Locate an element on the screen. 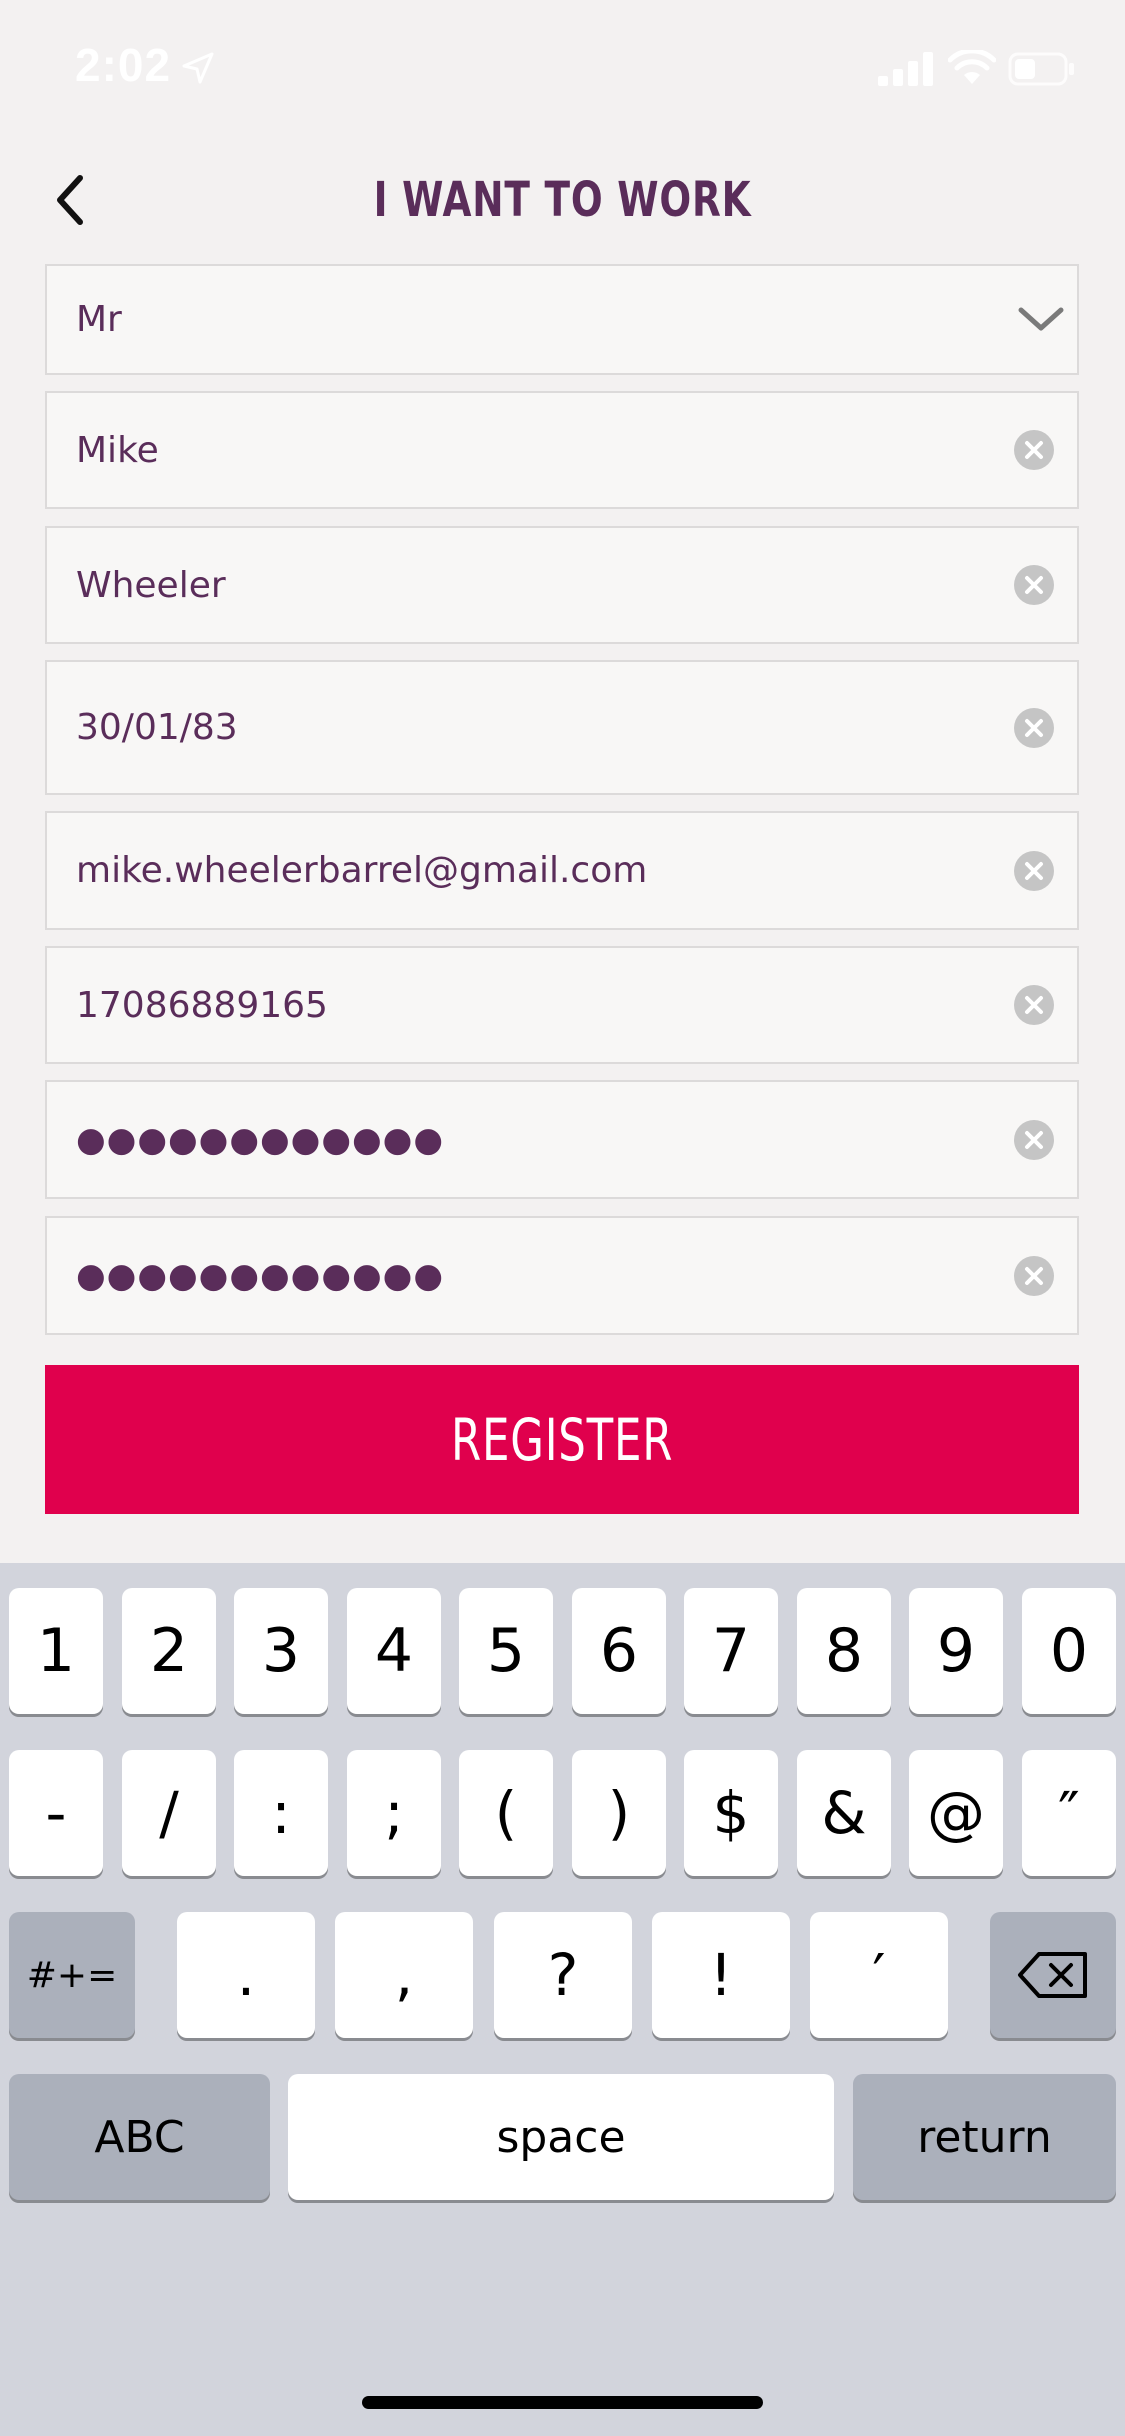 Image resolution: width=1125 pixels, height=2436 pixels. register-label: REGISTER is located at coordinates (562, 1439).